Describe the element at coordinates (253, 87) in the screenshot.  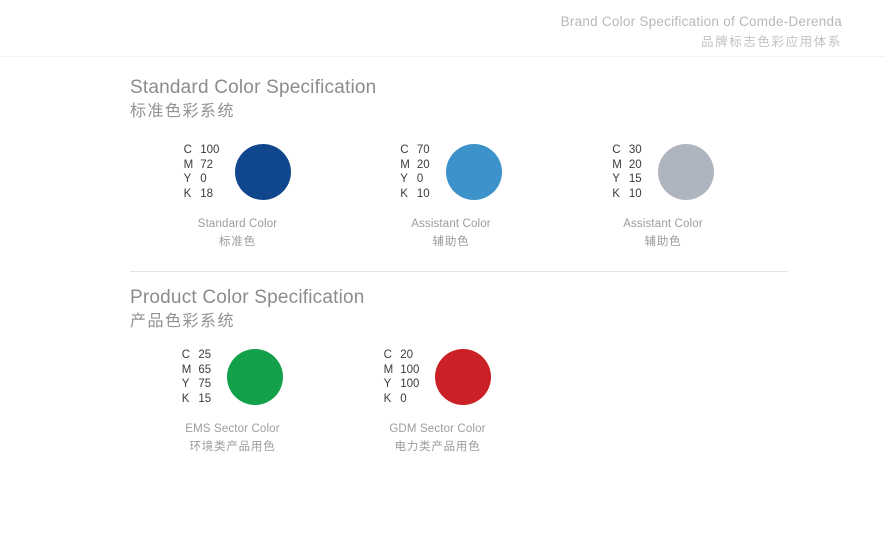
I see `section-title-en: Standard Color Specification` at that location.